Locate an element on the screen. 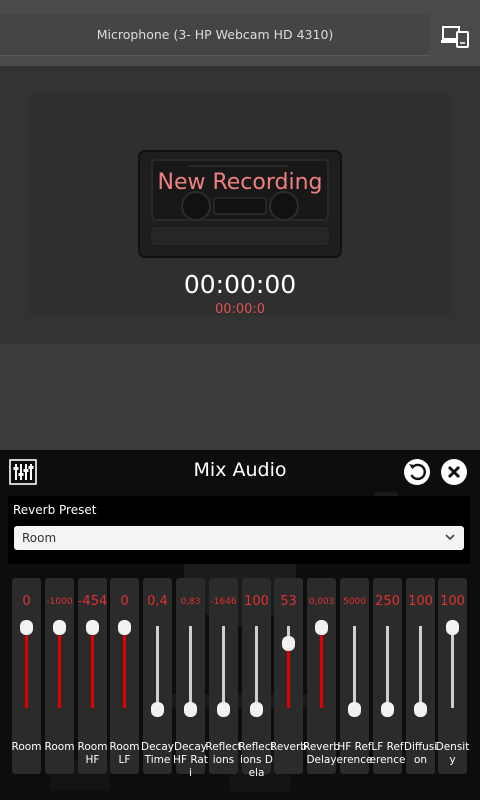 The width and height of the screenshot is (480, 800). slider-2: -454 Room HF is located at coordinates (92, 676).